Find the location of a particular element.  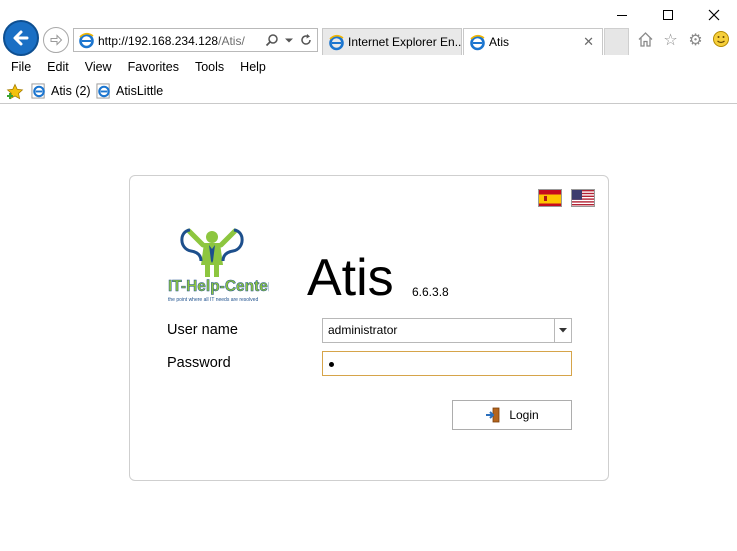

smiley-feedback-icon is located at coordinates (720, 39).